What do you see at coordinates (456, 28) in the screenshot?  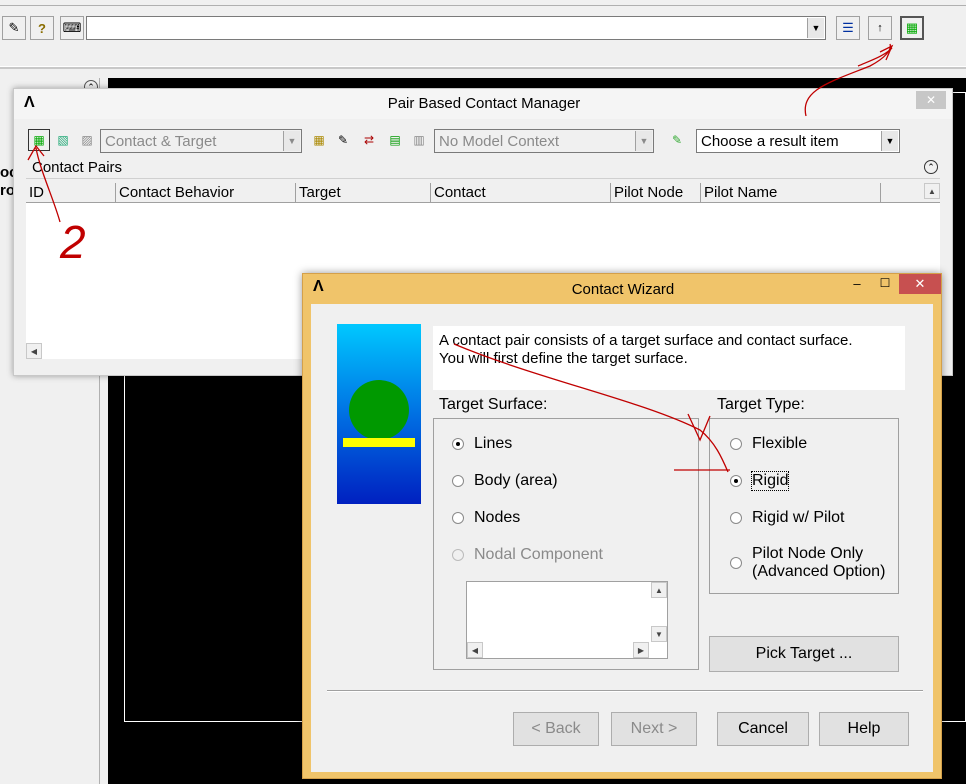 I see `command-input: ▼` at bounding box center [456, 28].